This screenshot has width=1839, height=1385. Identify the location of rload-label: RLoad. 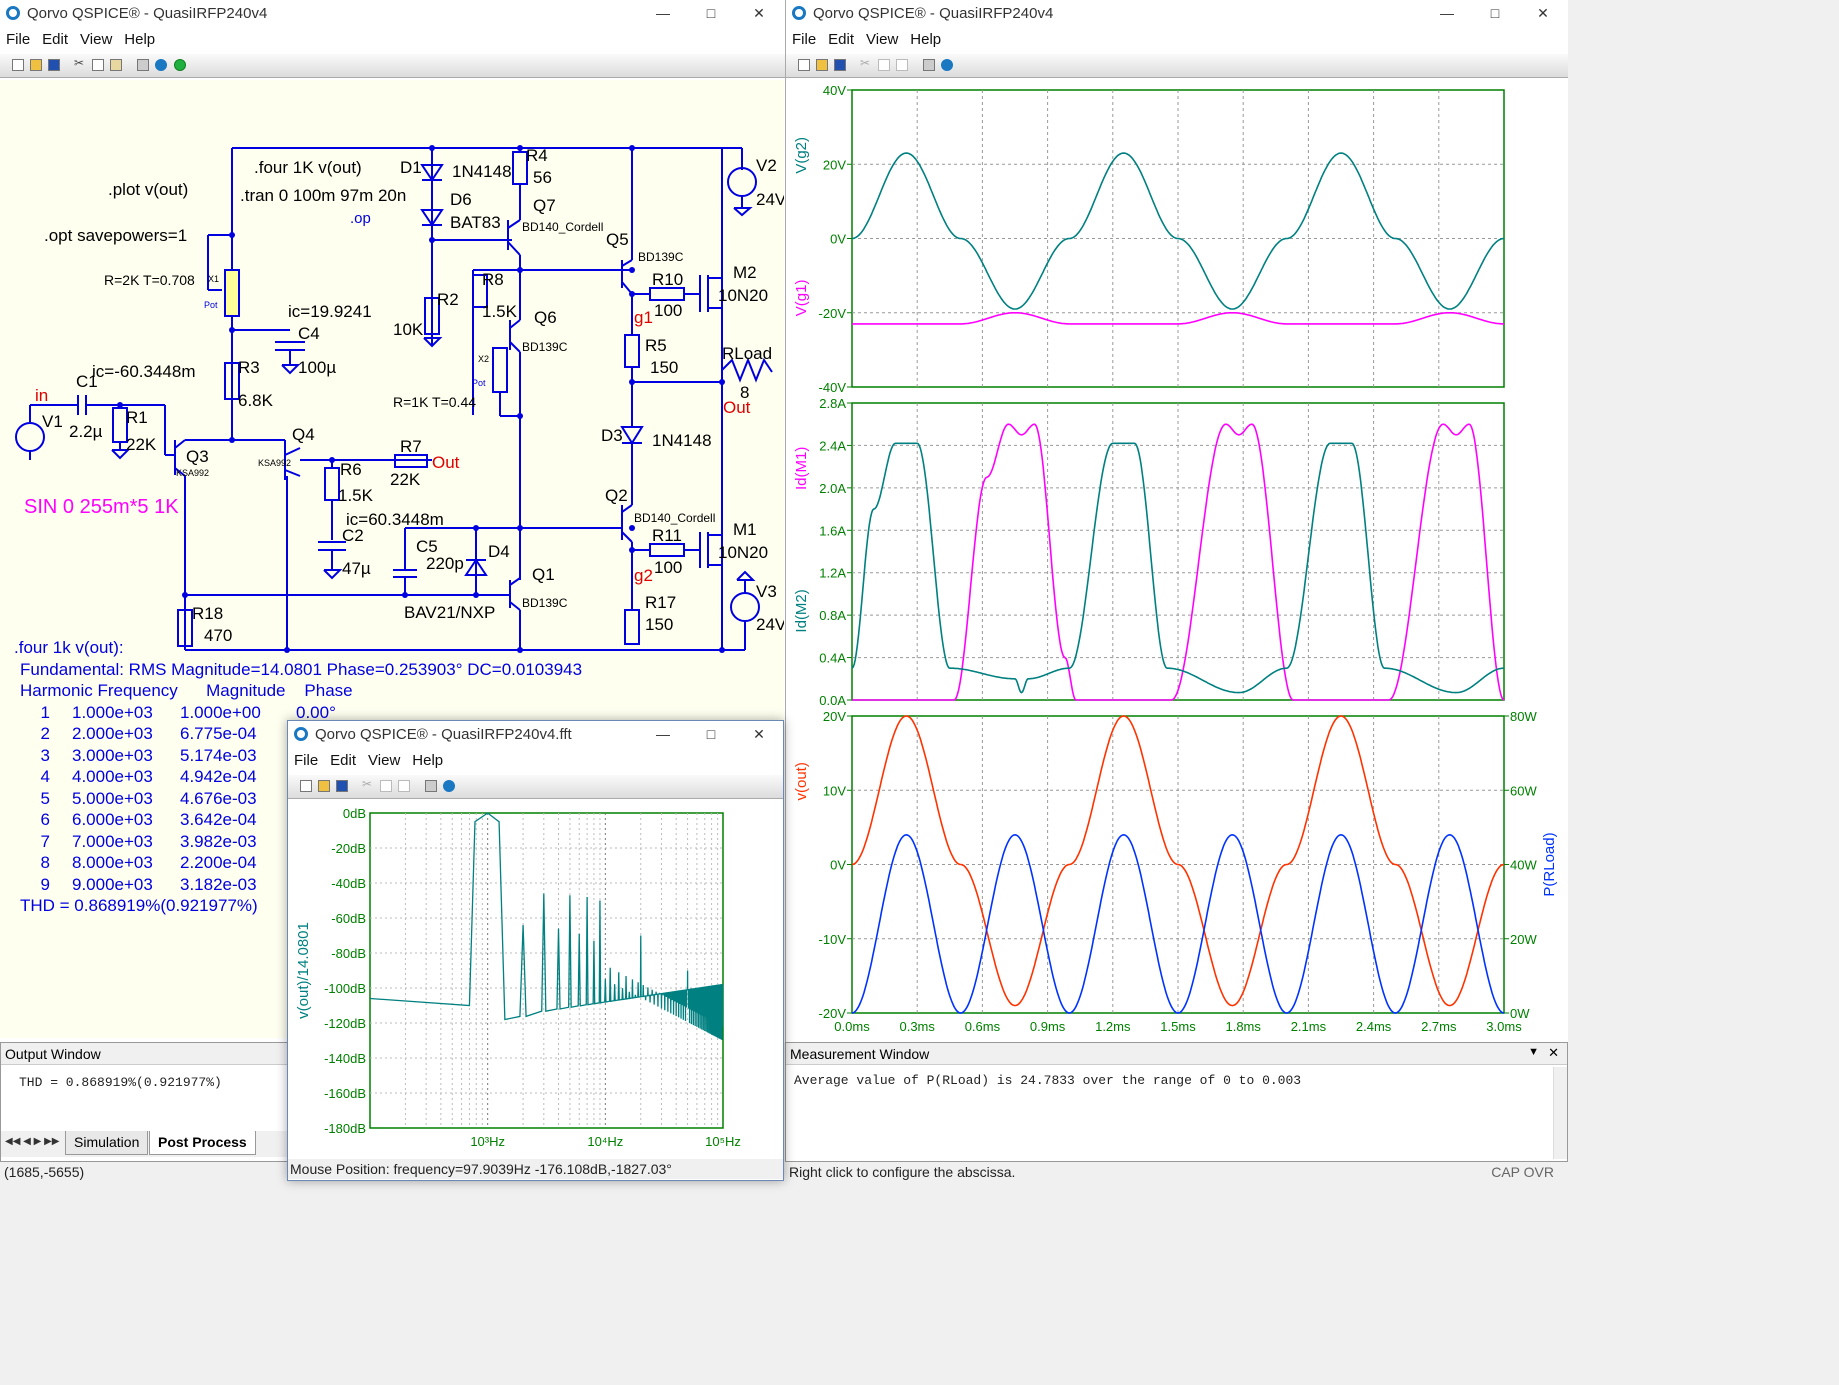
(747, 354).